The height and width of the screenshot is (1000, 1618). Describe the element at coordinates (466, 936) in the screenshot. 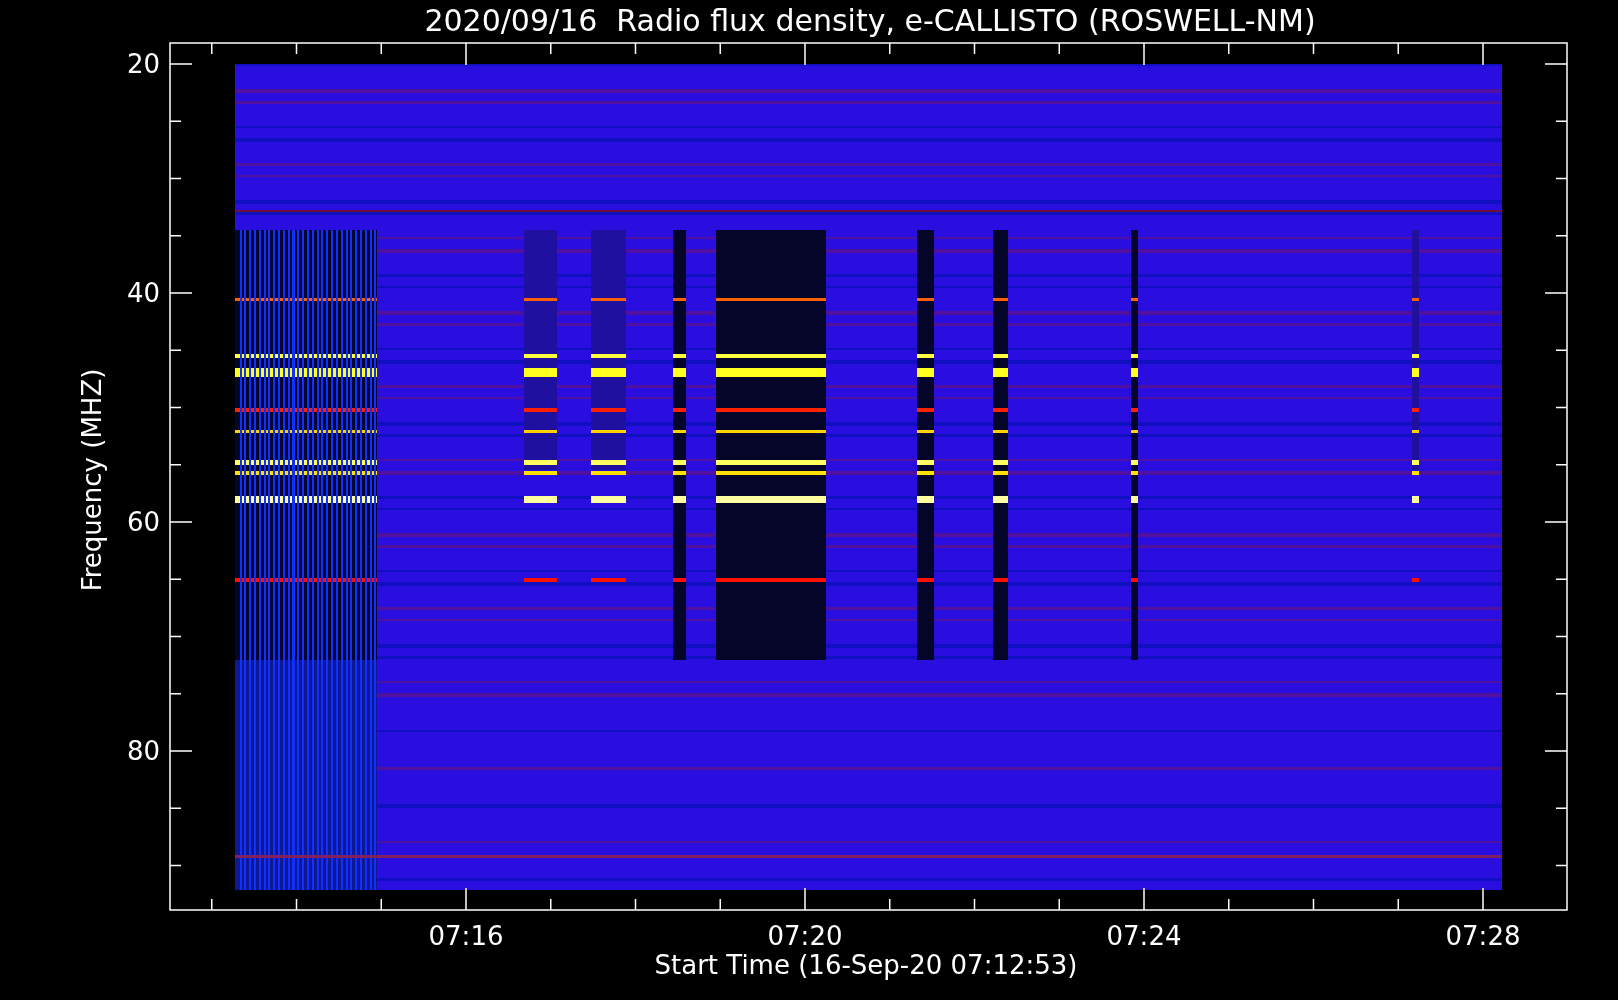

I see `x-tick-label: 07:16` at that location.